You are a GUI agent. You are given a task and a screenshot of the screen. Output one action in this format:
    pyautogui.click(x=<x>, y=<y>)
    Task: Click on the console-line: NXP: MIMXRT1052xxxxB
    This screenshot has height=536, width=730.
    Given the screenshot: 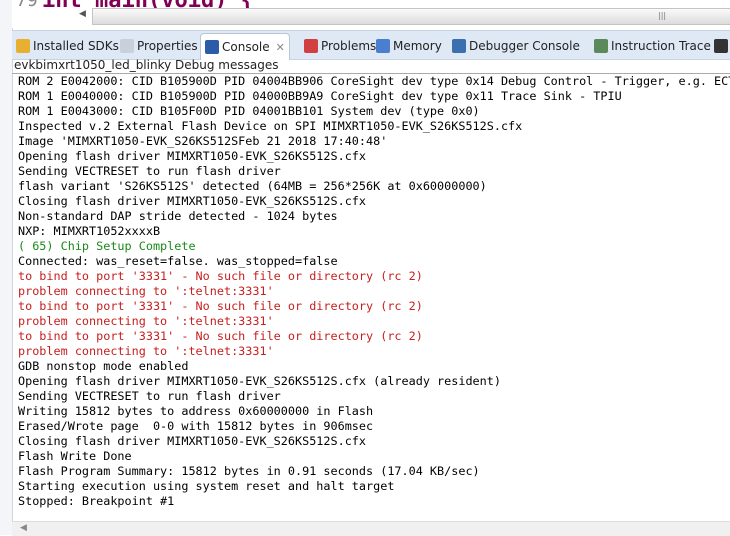 What is the action you would take?
    pyautogui.click(x=89, y=231)
    